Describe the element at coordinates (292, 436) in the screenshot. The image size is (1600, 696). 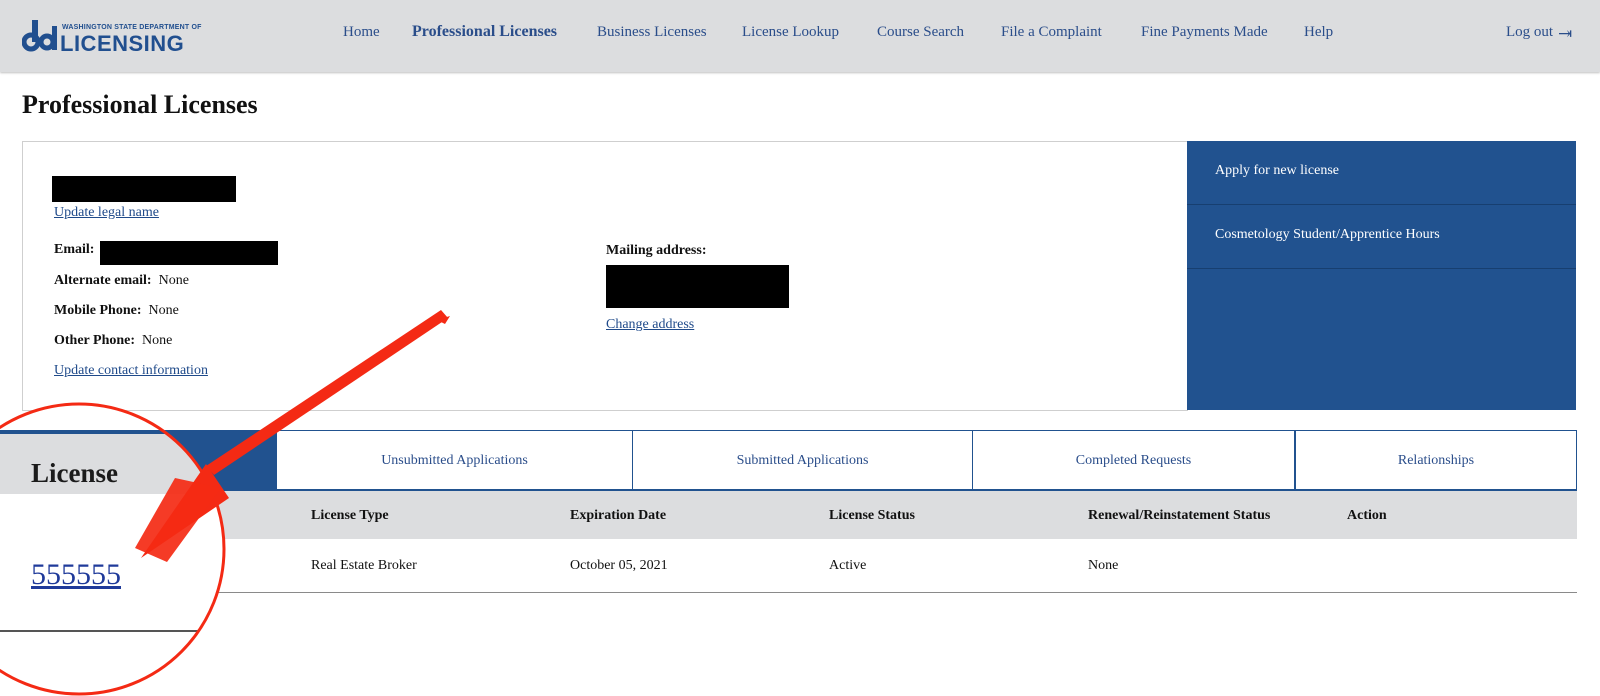
I see `red-arrow` at that location.